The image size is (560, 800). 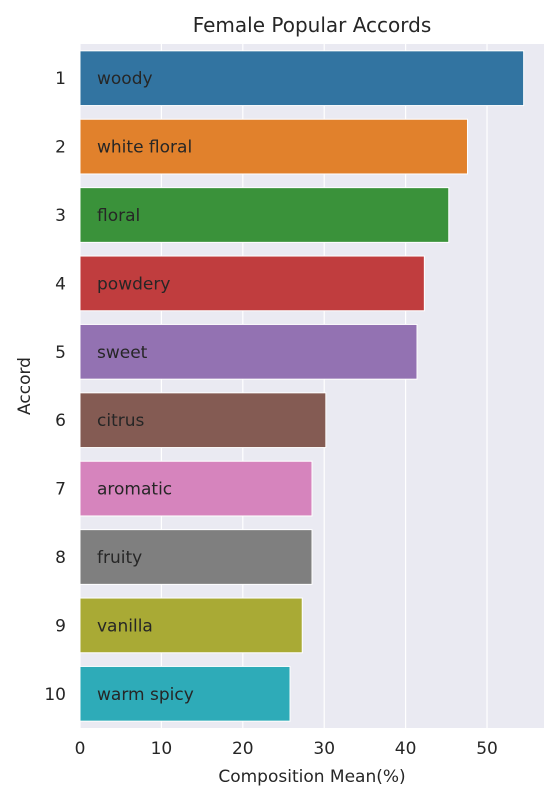 What do you see at coordinates (311, 777) in the screenshot?
I see `x-axis-label: Composition Mean(%)` at bounding box center [311, 777].